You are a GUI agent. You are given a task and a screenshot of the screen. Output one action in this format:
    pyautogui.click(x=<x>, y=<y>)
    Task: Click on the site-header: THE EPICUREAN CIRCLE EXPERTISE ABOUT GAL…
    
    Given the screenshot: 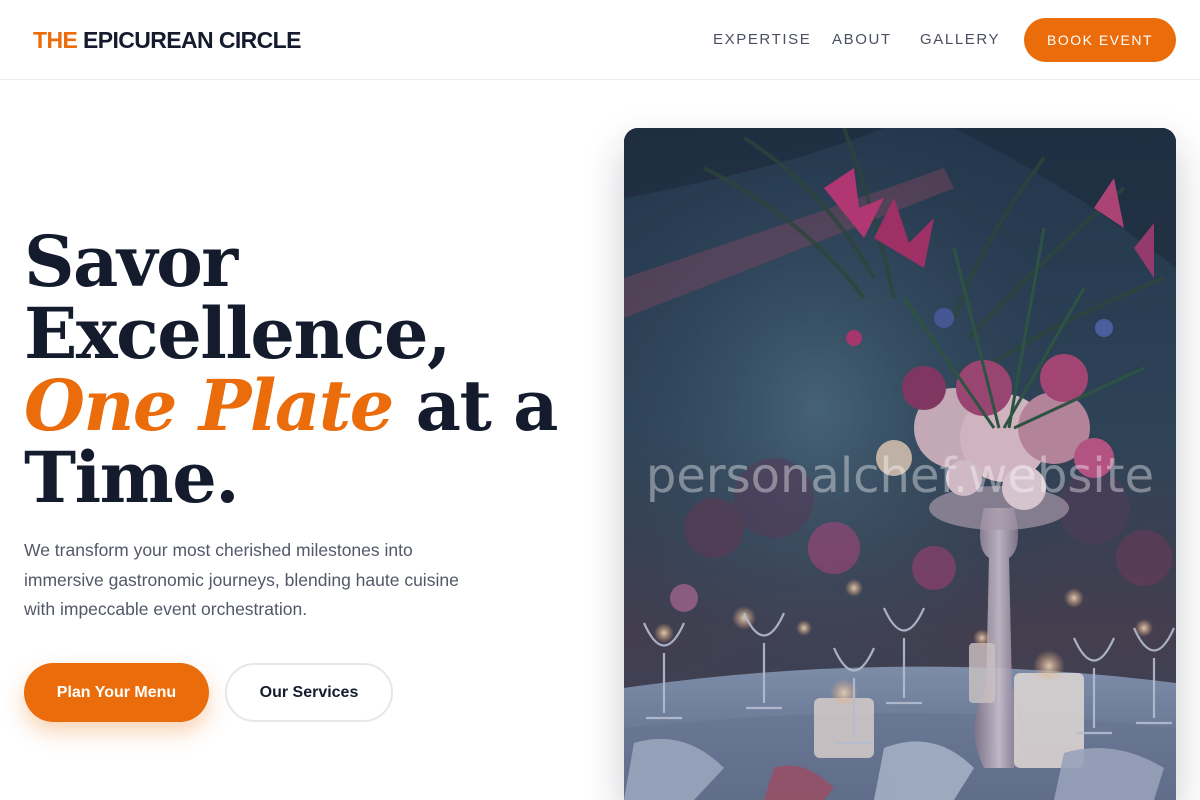 What is the action you would take?
    pyautogui.click(x=600, y=40)
    